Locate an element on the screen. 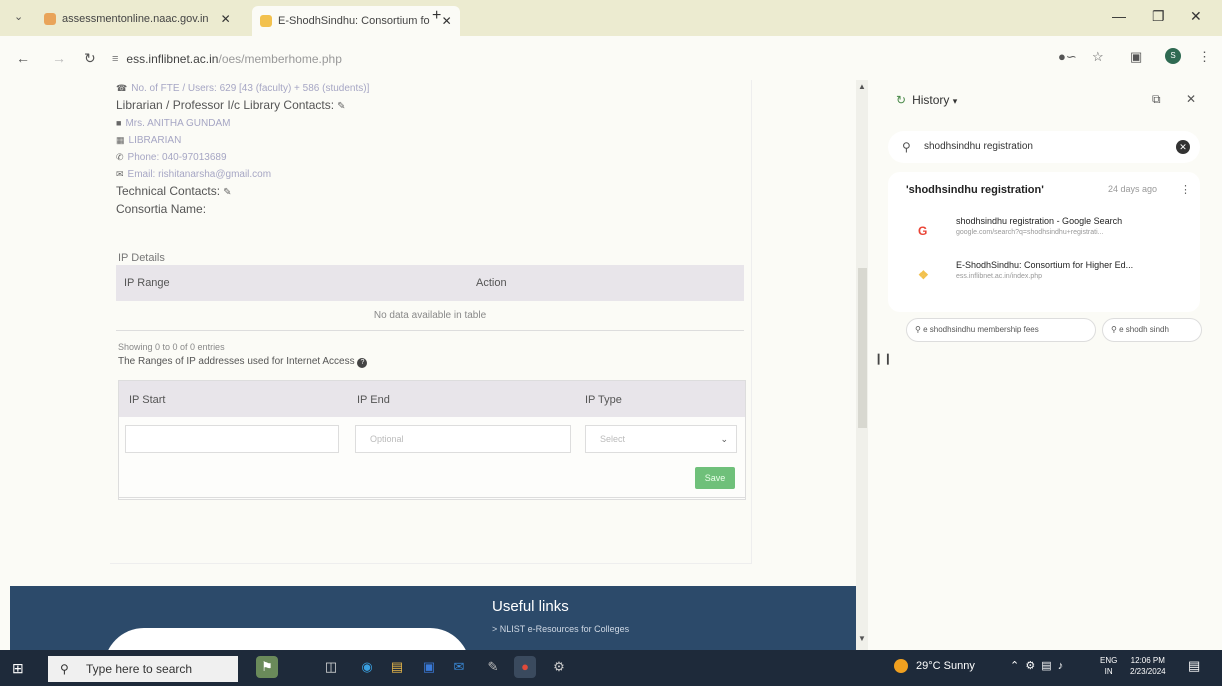 This screenshot has height=686, width=1222. ip-start-input is located at coordinates (232, 439).